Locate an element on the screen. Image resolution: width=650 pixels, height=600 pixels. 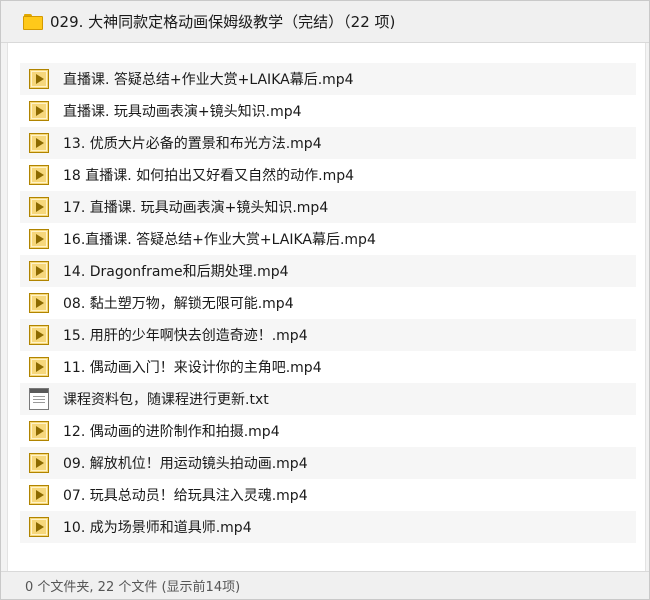
file-row: 08. 黏土塑万物，解锁无限可能.mp4 is located at coordinates (328, 303).